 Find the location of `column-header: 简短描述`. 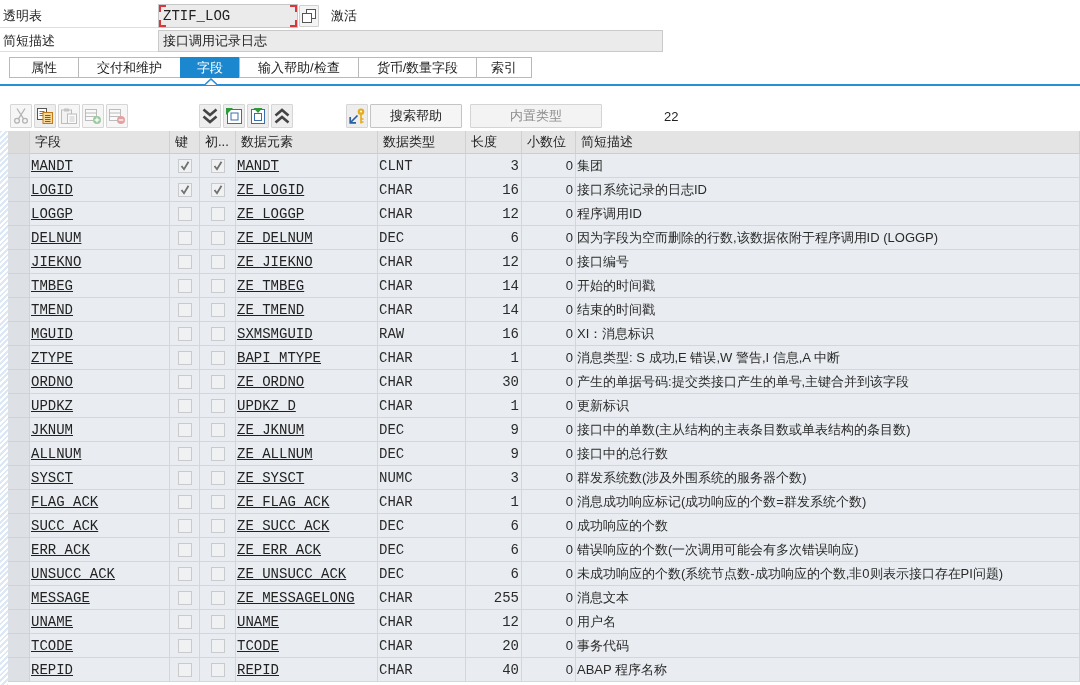

column-header: 简短描述 is located at coordinates (828, 142).